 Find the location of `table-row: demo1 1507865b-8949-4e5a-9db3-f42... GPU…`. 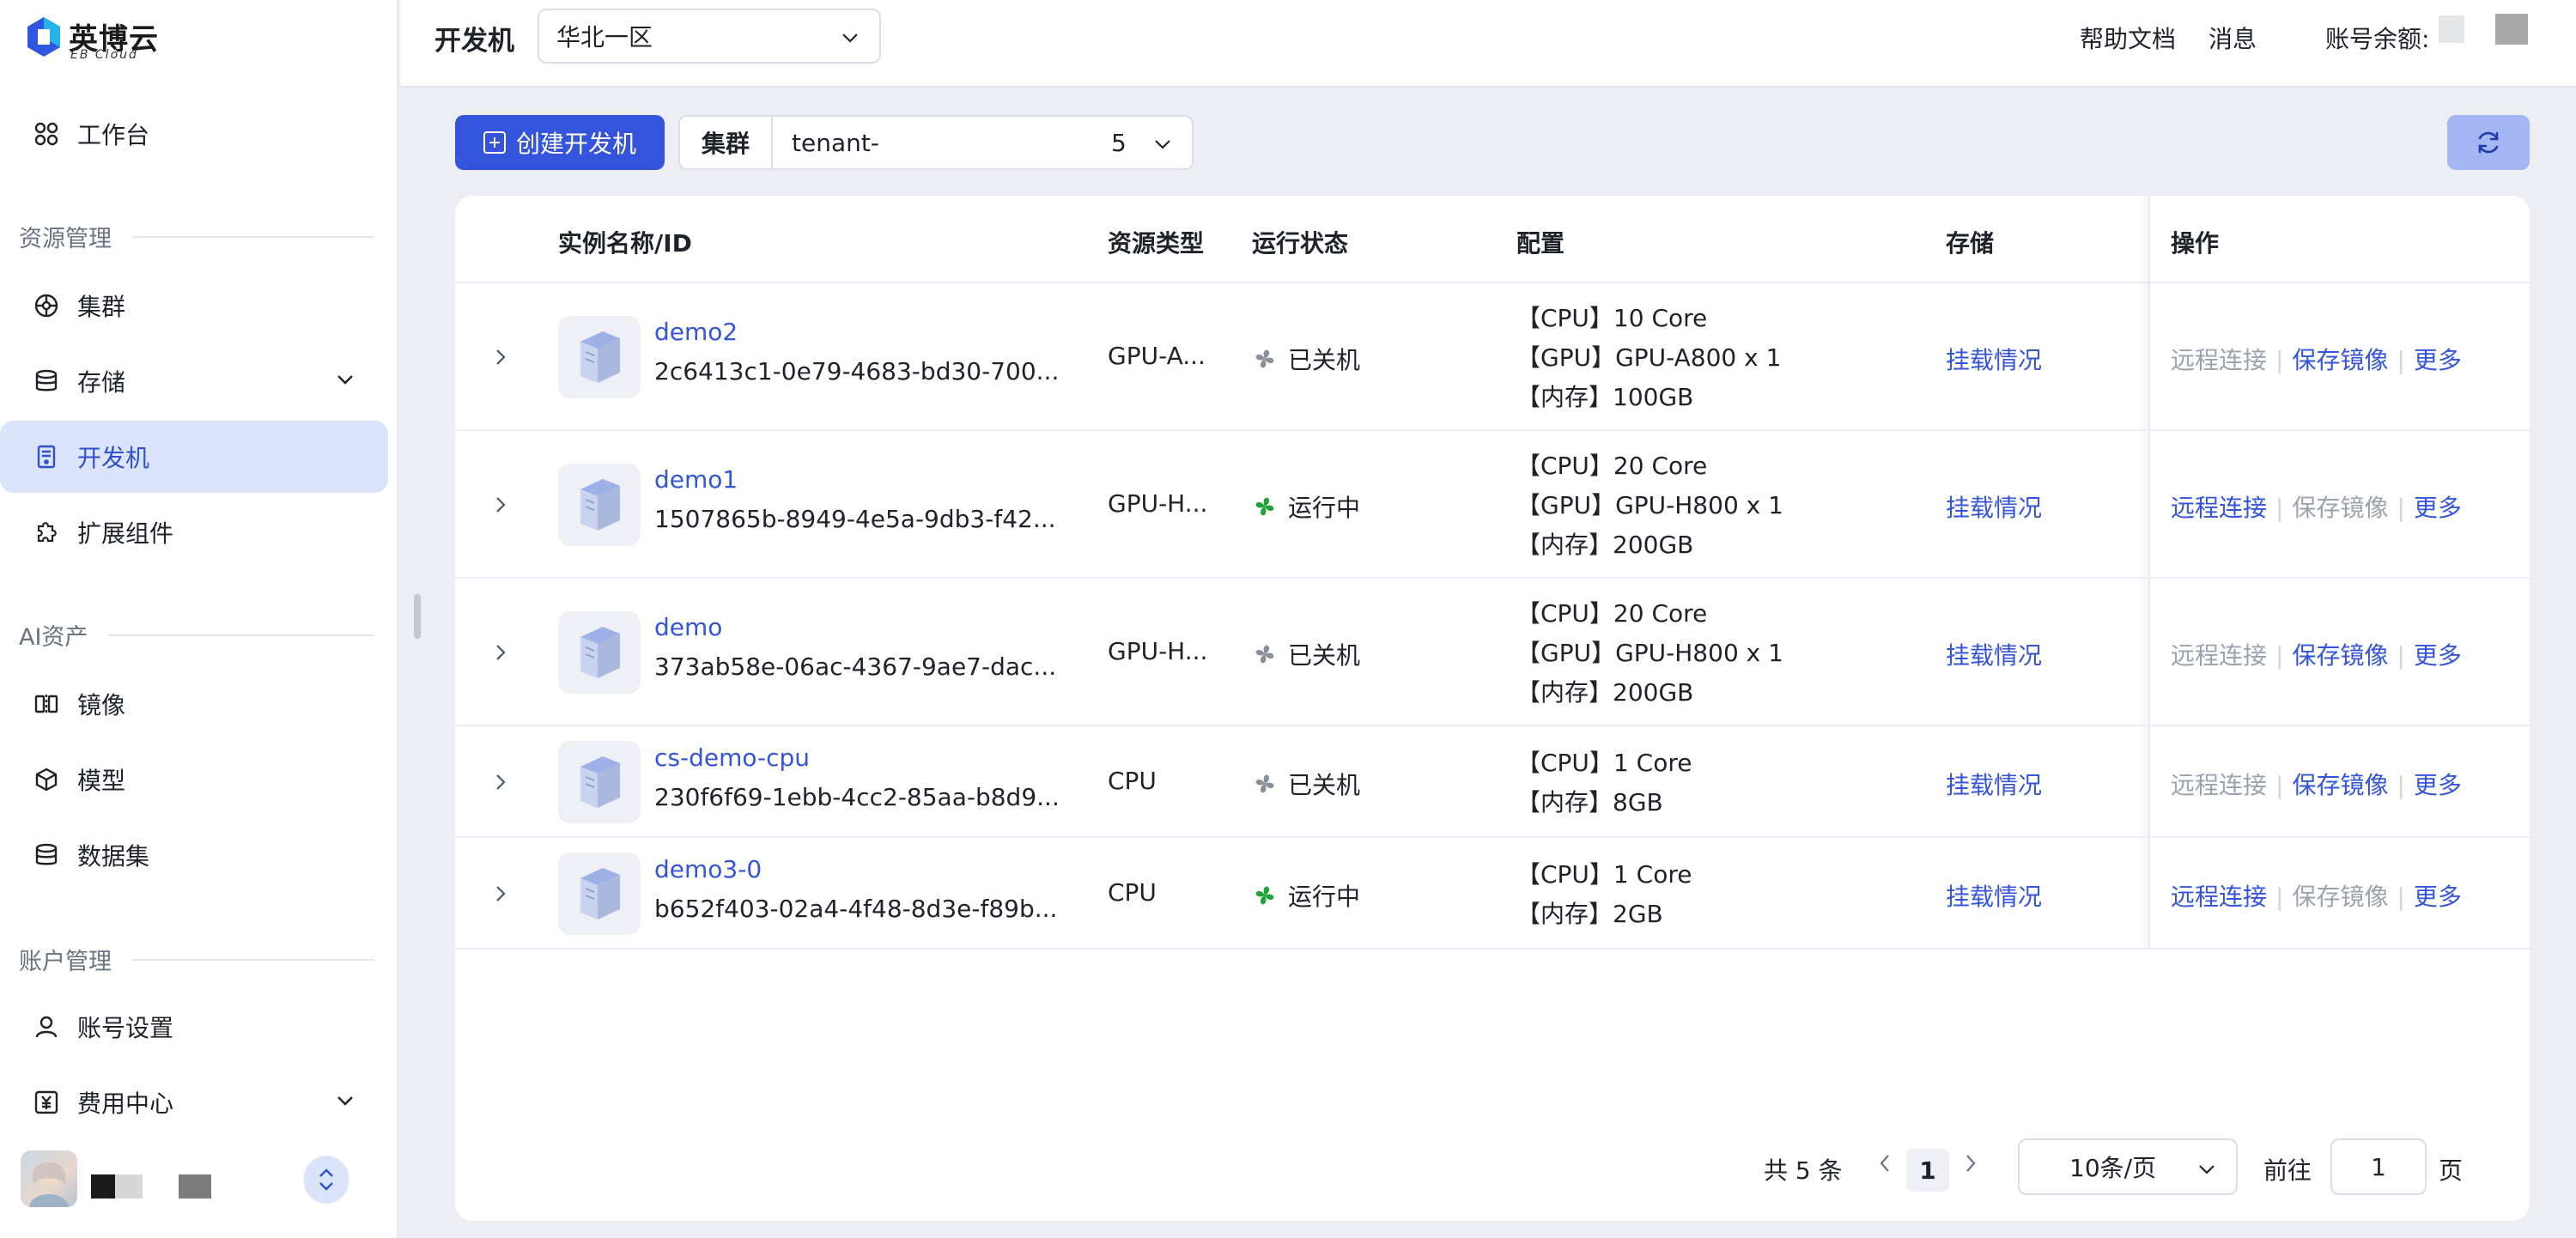

table-row: demo1 1507865b-8949-4e5a-9db3-f42... GPU… is located at coordinates (1492, 505).